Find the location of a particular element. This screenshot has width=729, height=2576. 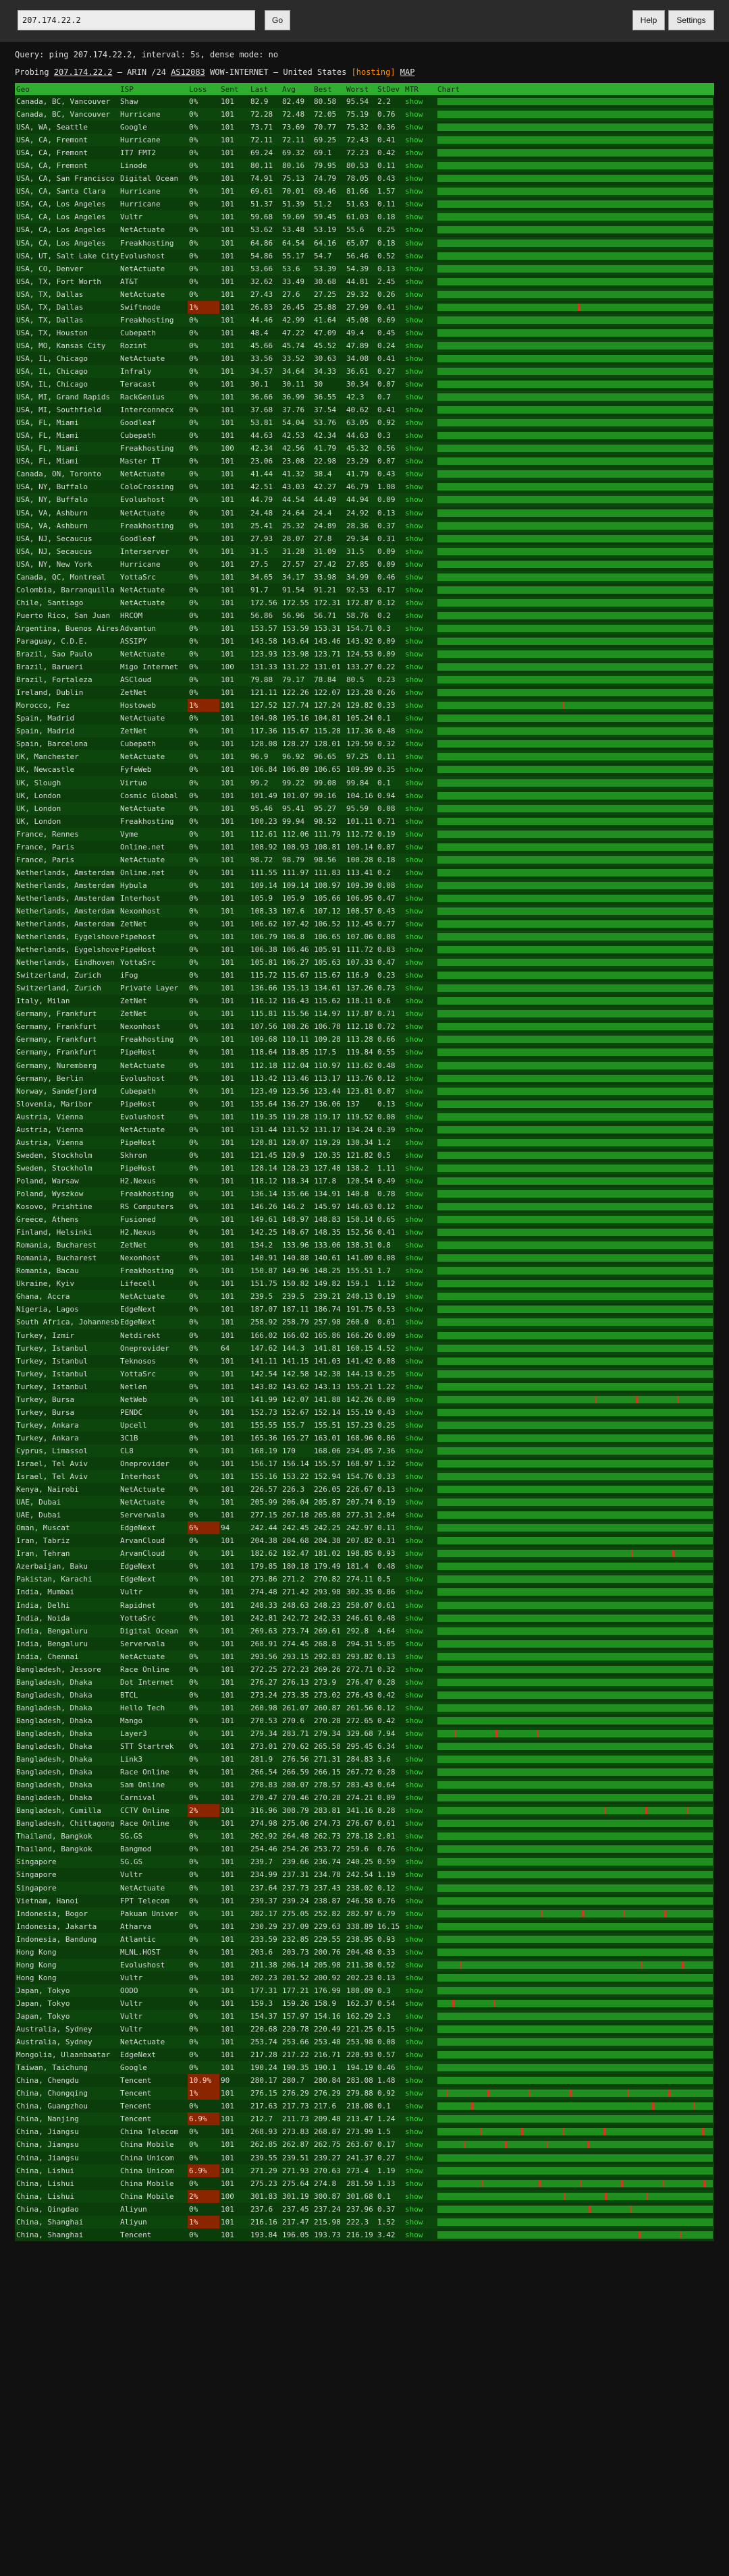

query-input is located at coordinates (136, 20).